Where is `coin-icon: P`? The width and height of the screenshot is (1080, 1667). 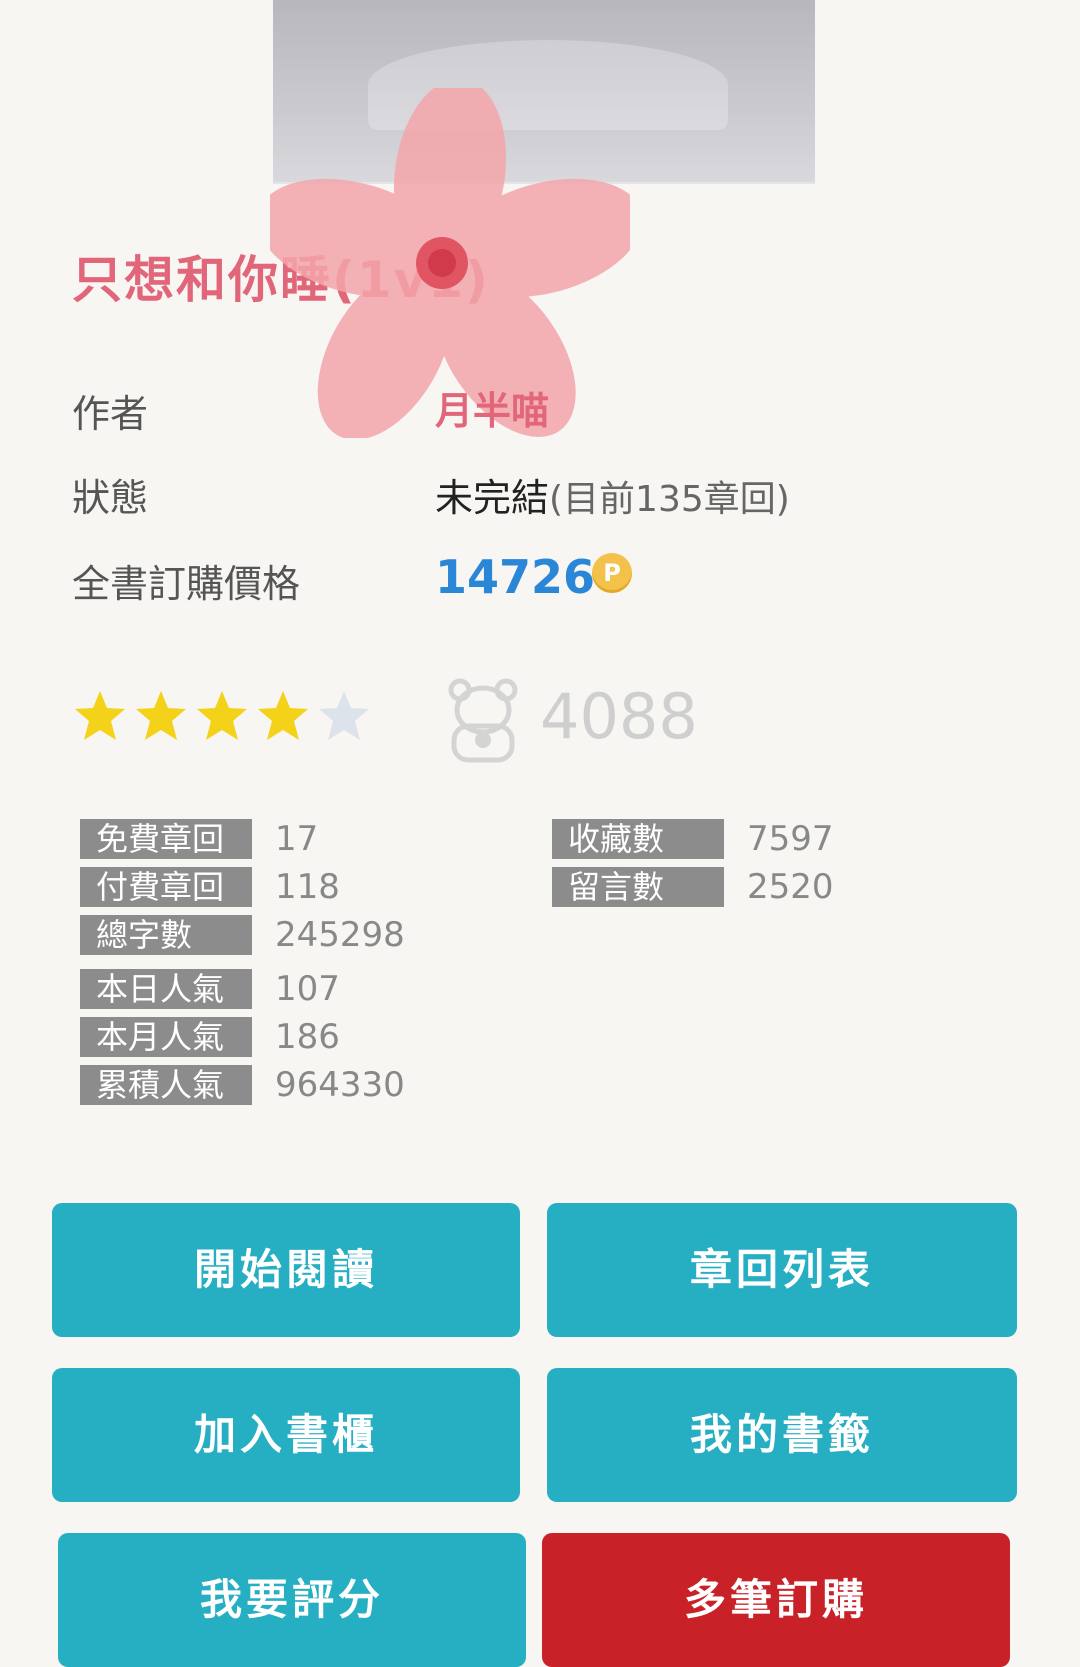 coin-icon: P is located at coordinates (612, 573).